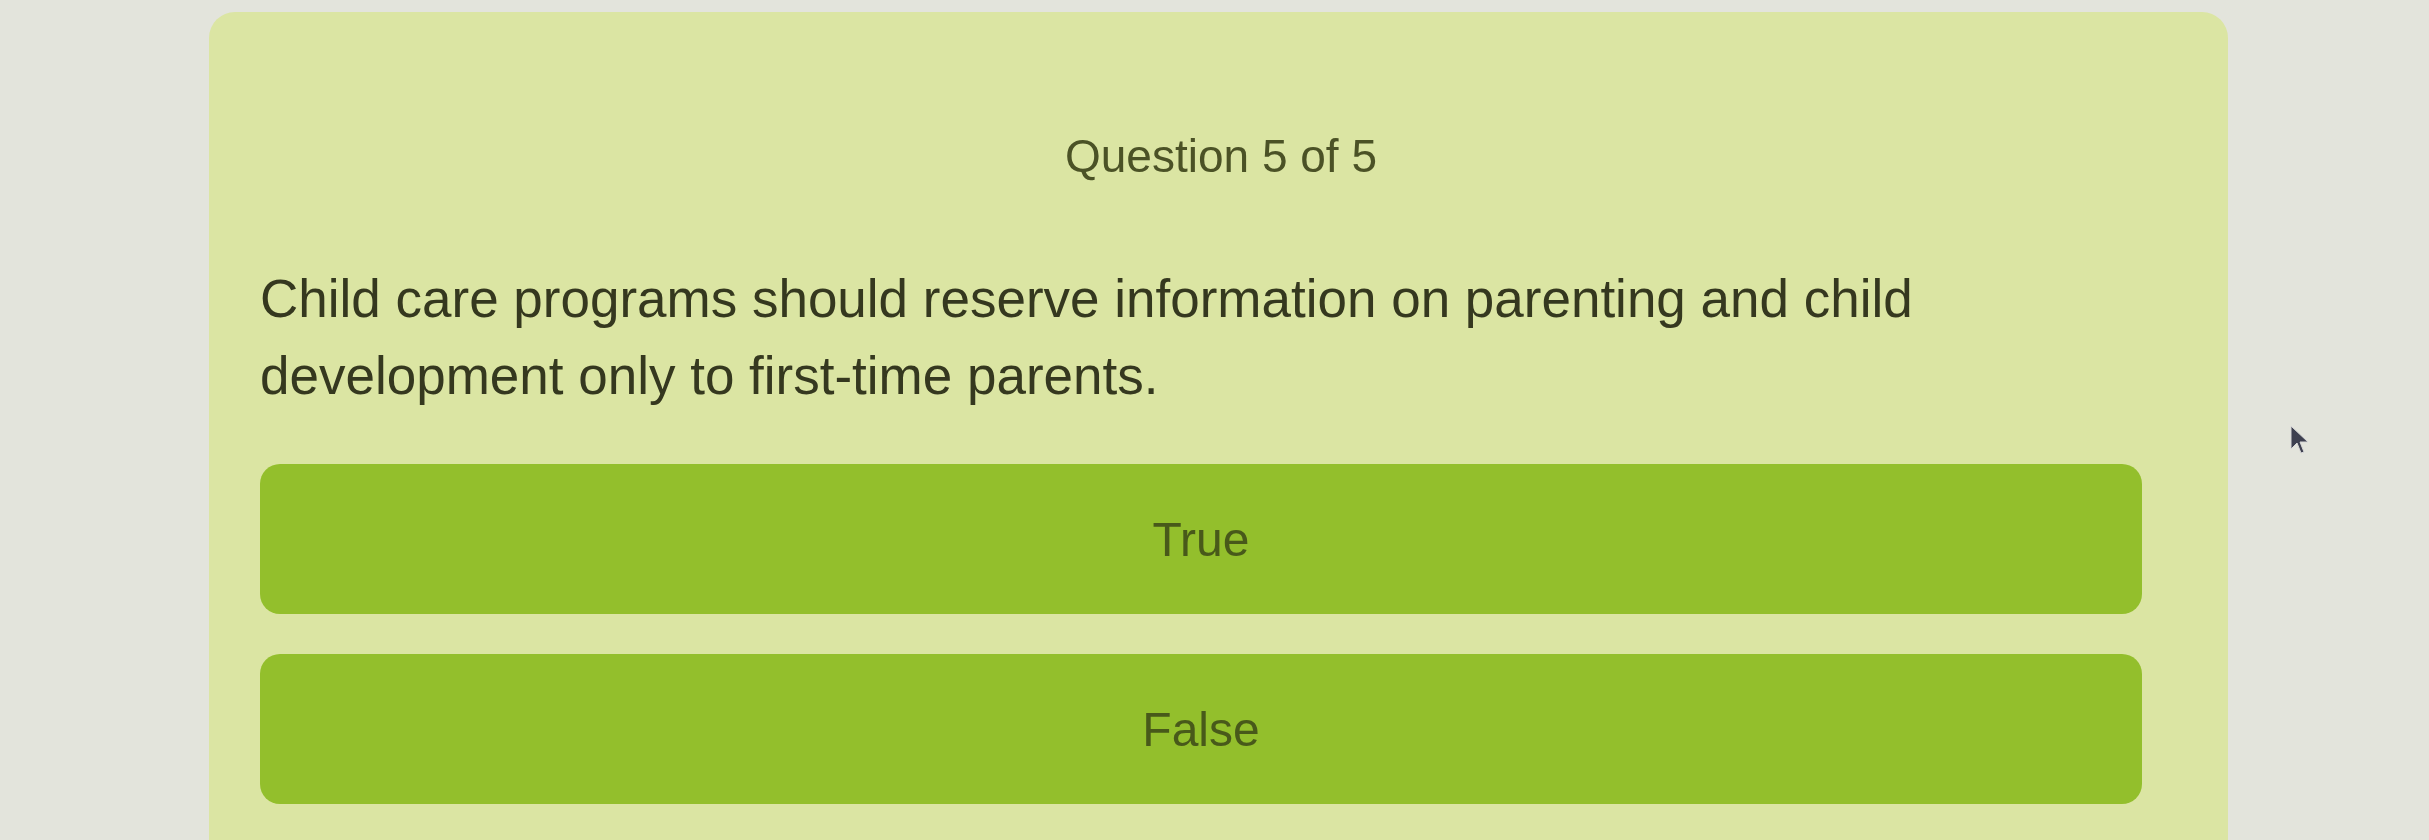 The height and width of the screenshot is (840, 2429). I want to click on answer-option-button: False, so click(1201, 729).